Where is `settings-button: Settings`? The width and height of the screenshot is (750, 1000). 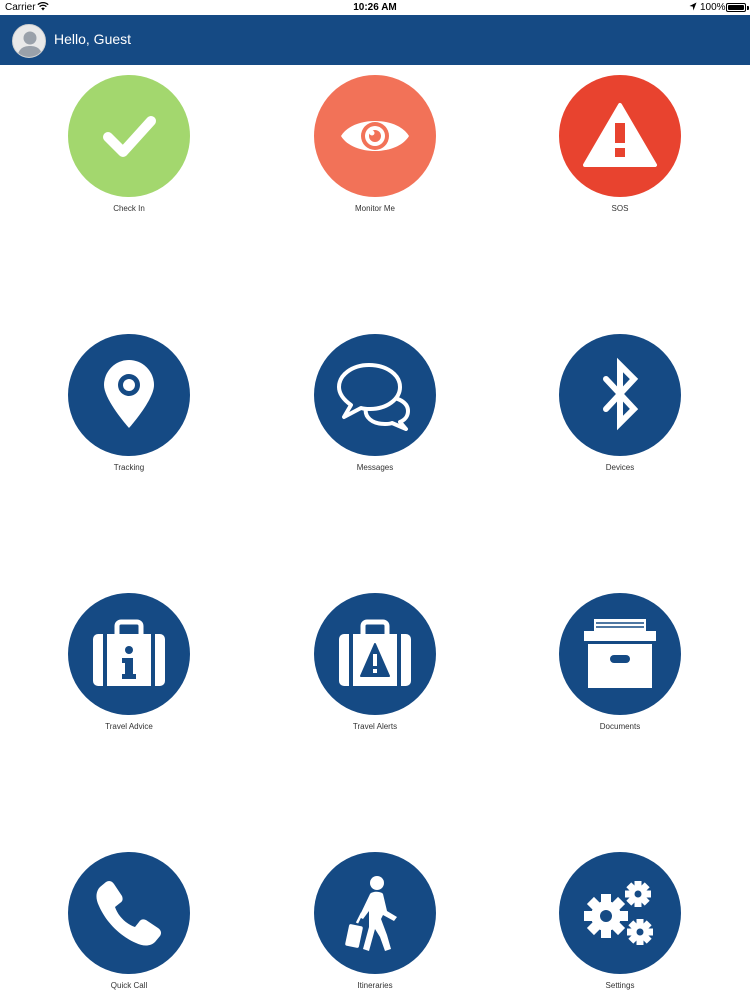 settings-button: Settings is located at coordinates (620, 921).